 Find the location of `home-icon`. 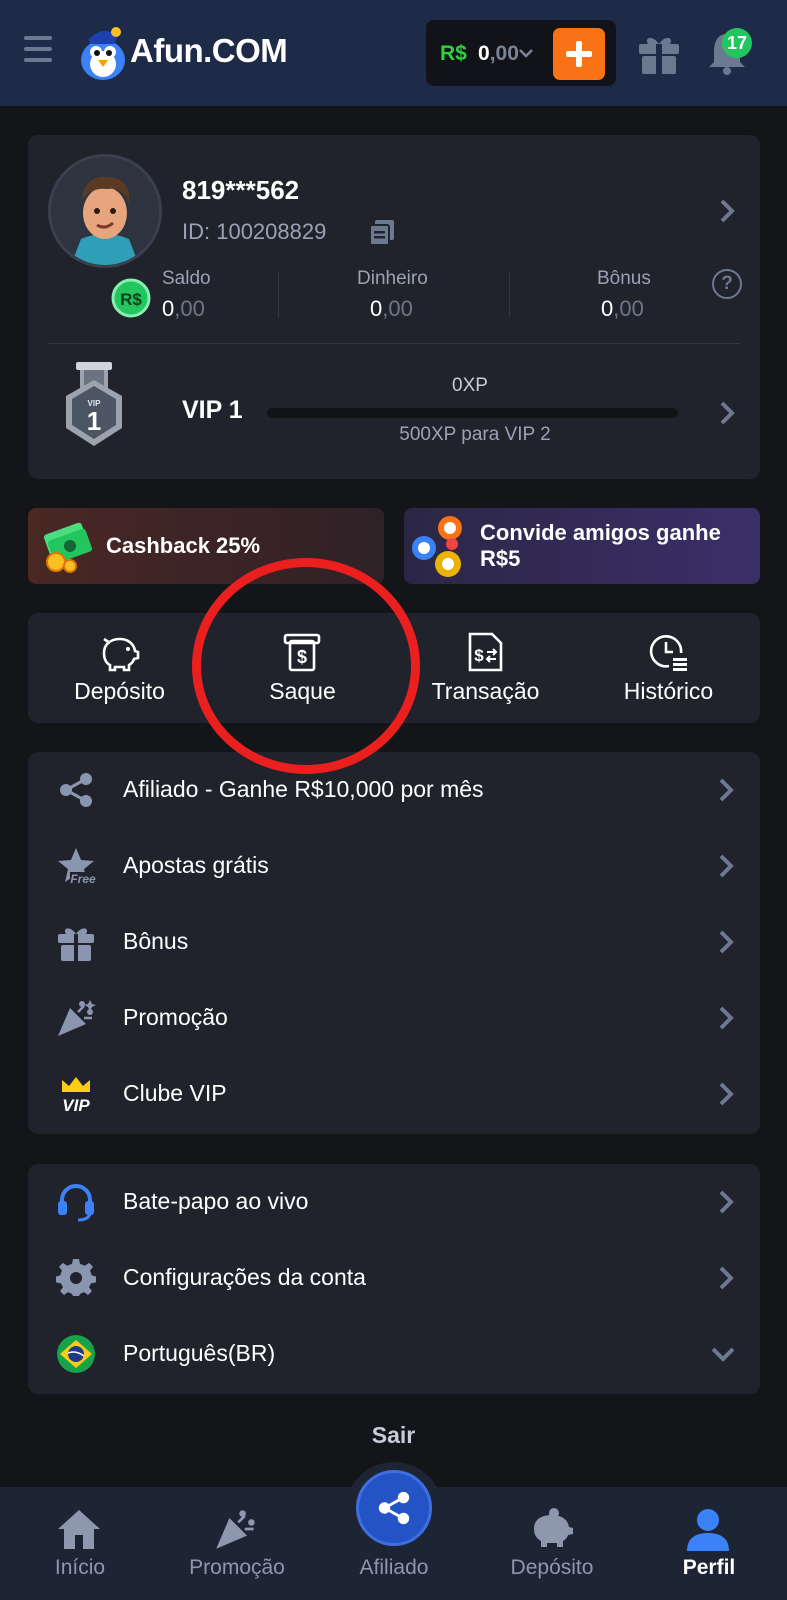

home-icon is located at coordinates (79, 1529).